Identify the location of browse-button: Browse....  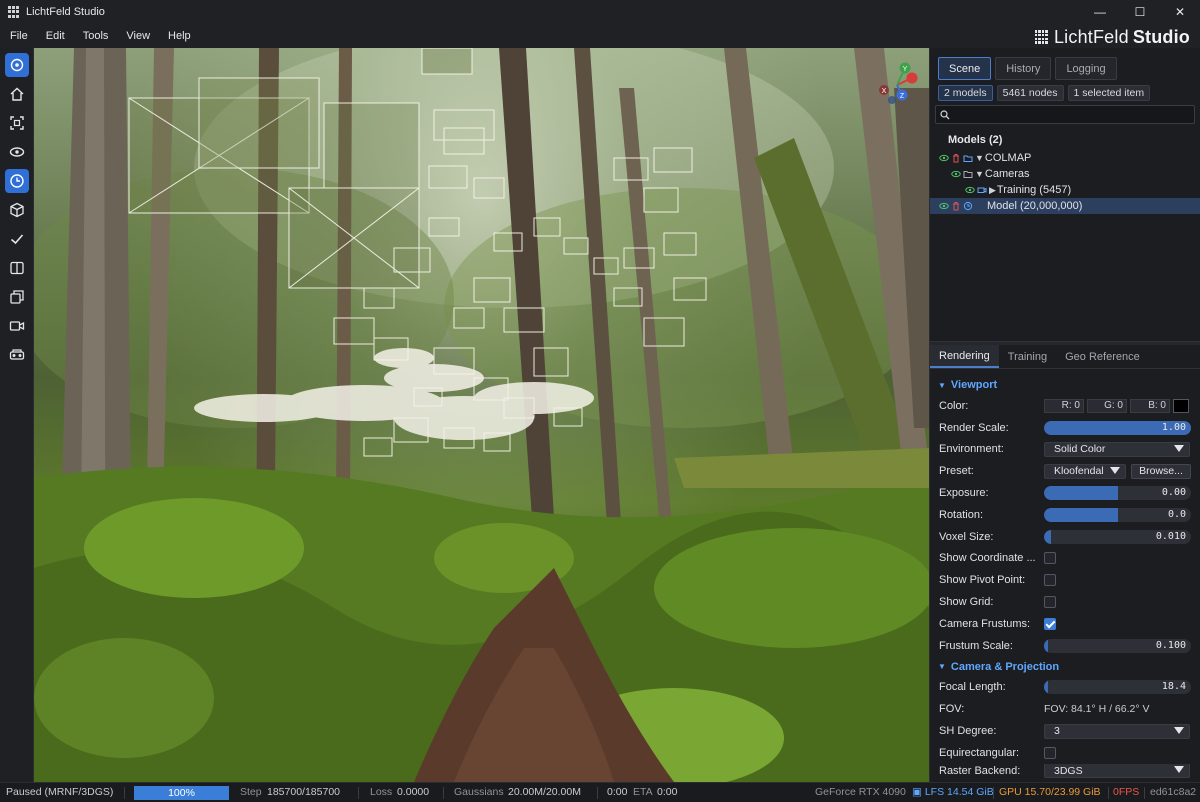
(1161, 471).